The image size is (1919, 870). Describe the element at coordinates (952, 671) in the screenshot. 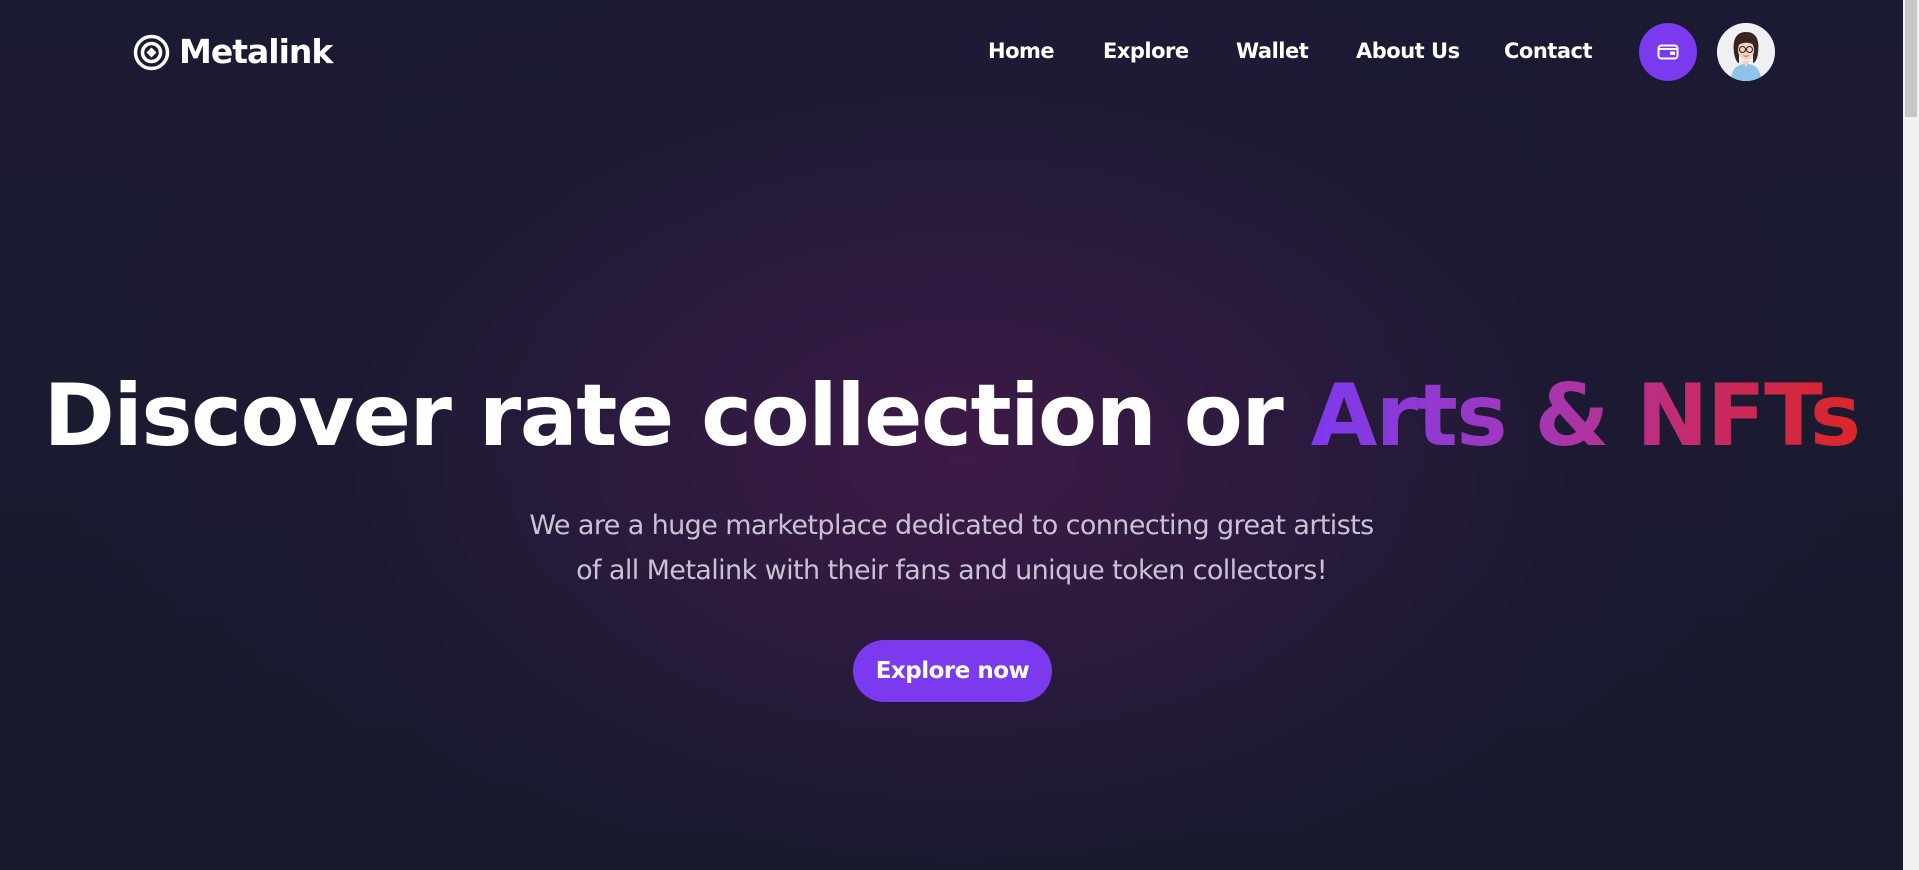

I see `explore-now-button: Explore now` at that location.